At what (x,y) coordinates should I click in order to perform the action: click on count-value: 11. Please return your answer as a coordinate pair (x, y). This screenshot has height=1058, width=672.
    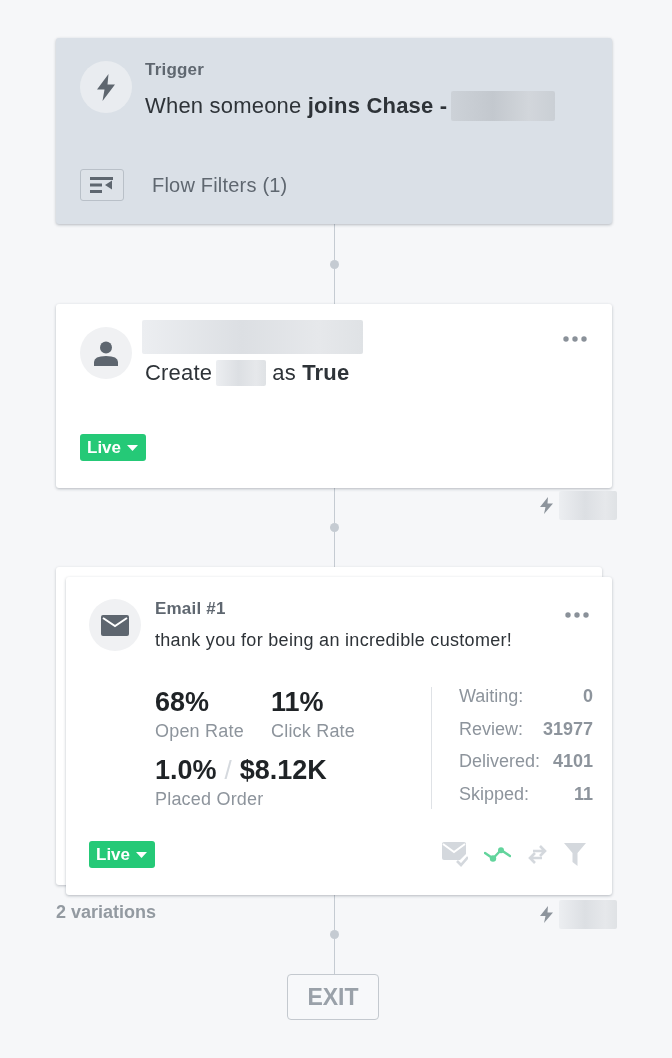
    Looking at the image, I should click on (583, 794).